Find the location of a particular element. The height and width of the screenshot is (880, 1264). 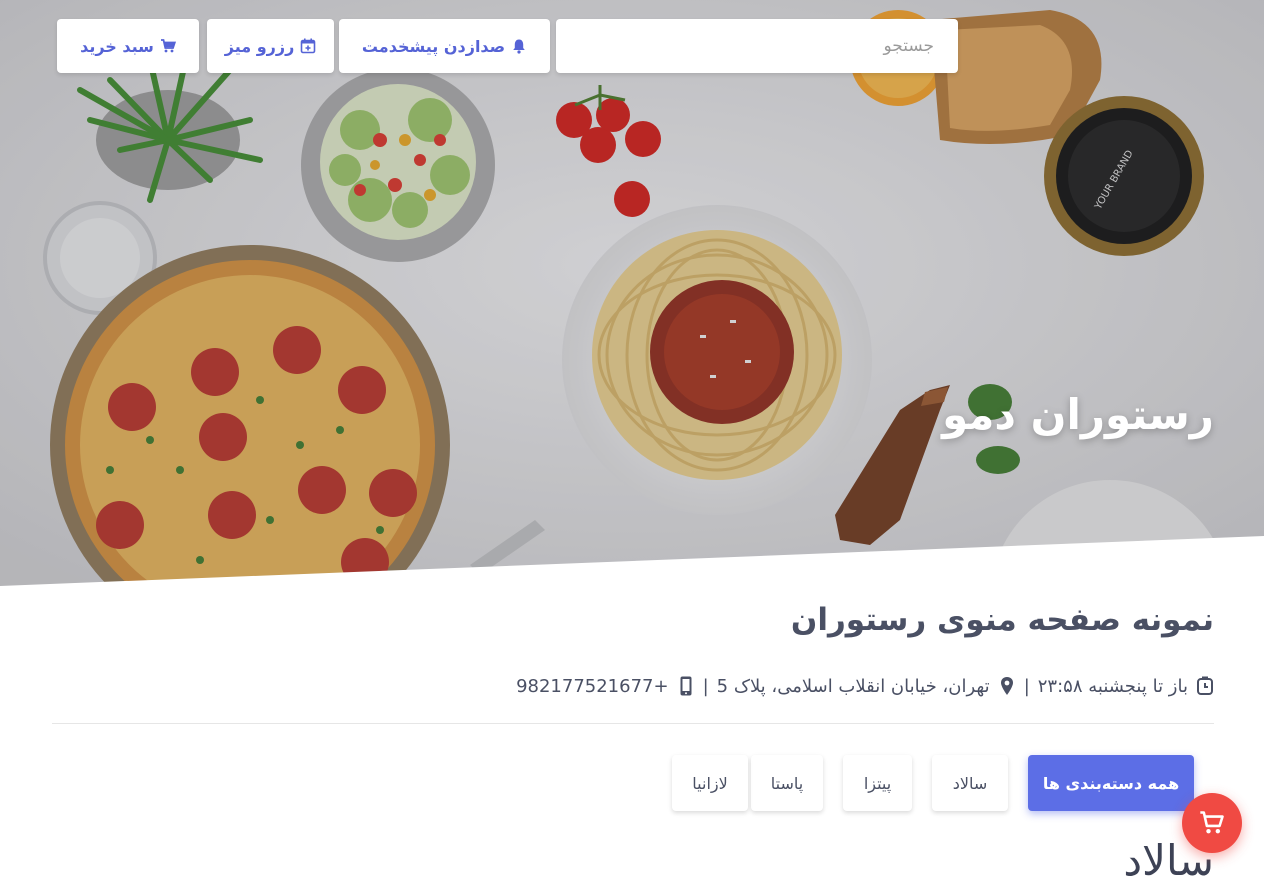

calendar-plus-icon is located at coordinates (308, 46).